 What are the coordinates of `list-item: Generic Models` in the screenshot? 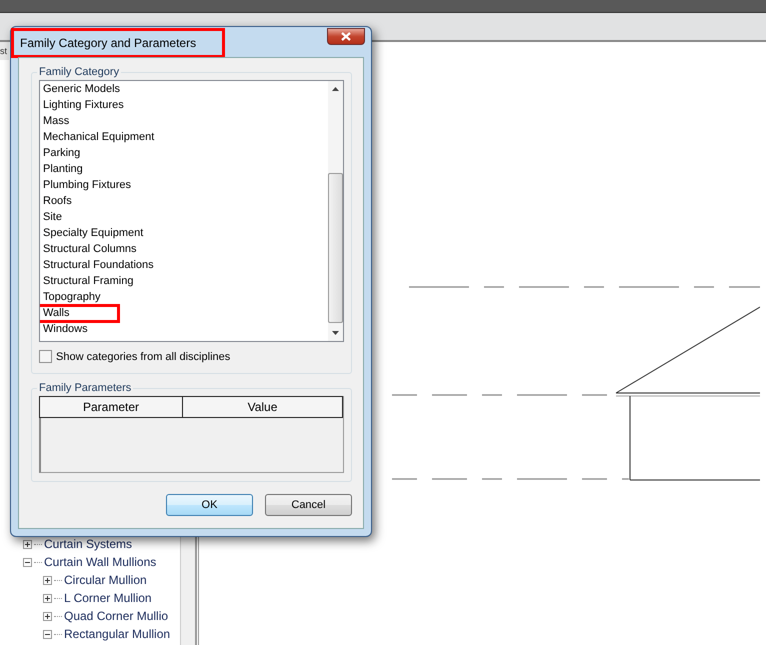 It's located at (81, 89).